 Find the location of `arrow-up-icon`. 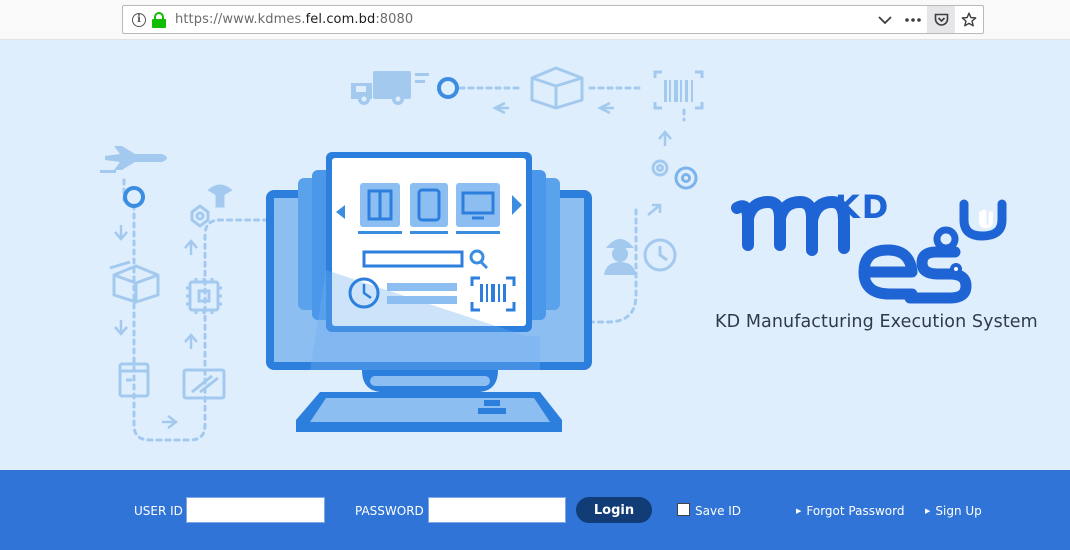

arrow-up-icon is located at coordinates (191, 341).